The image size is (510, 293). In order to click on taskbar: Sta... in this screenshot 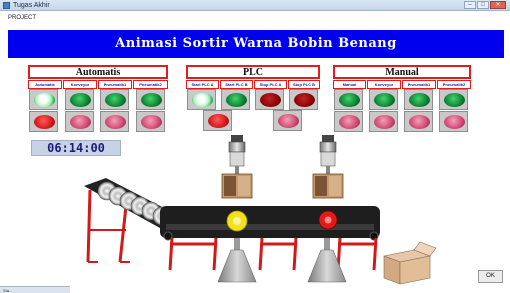, I will do `click(35, 289)`.